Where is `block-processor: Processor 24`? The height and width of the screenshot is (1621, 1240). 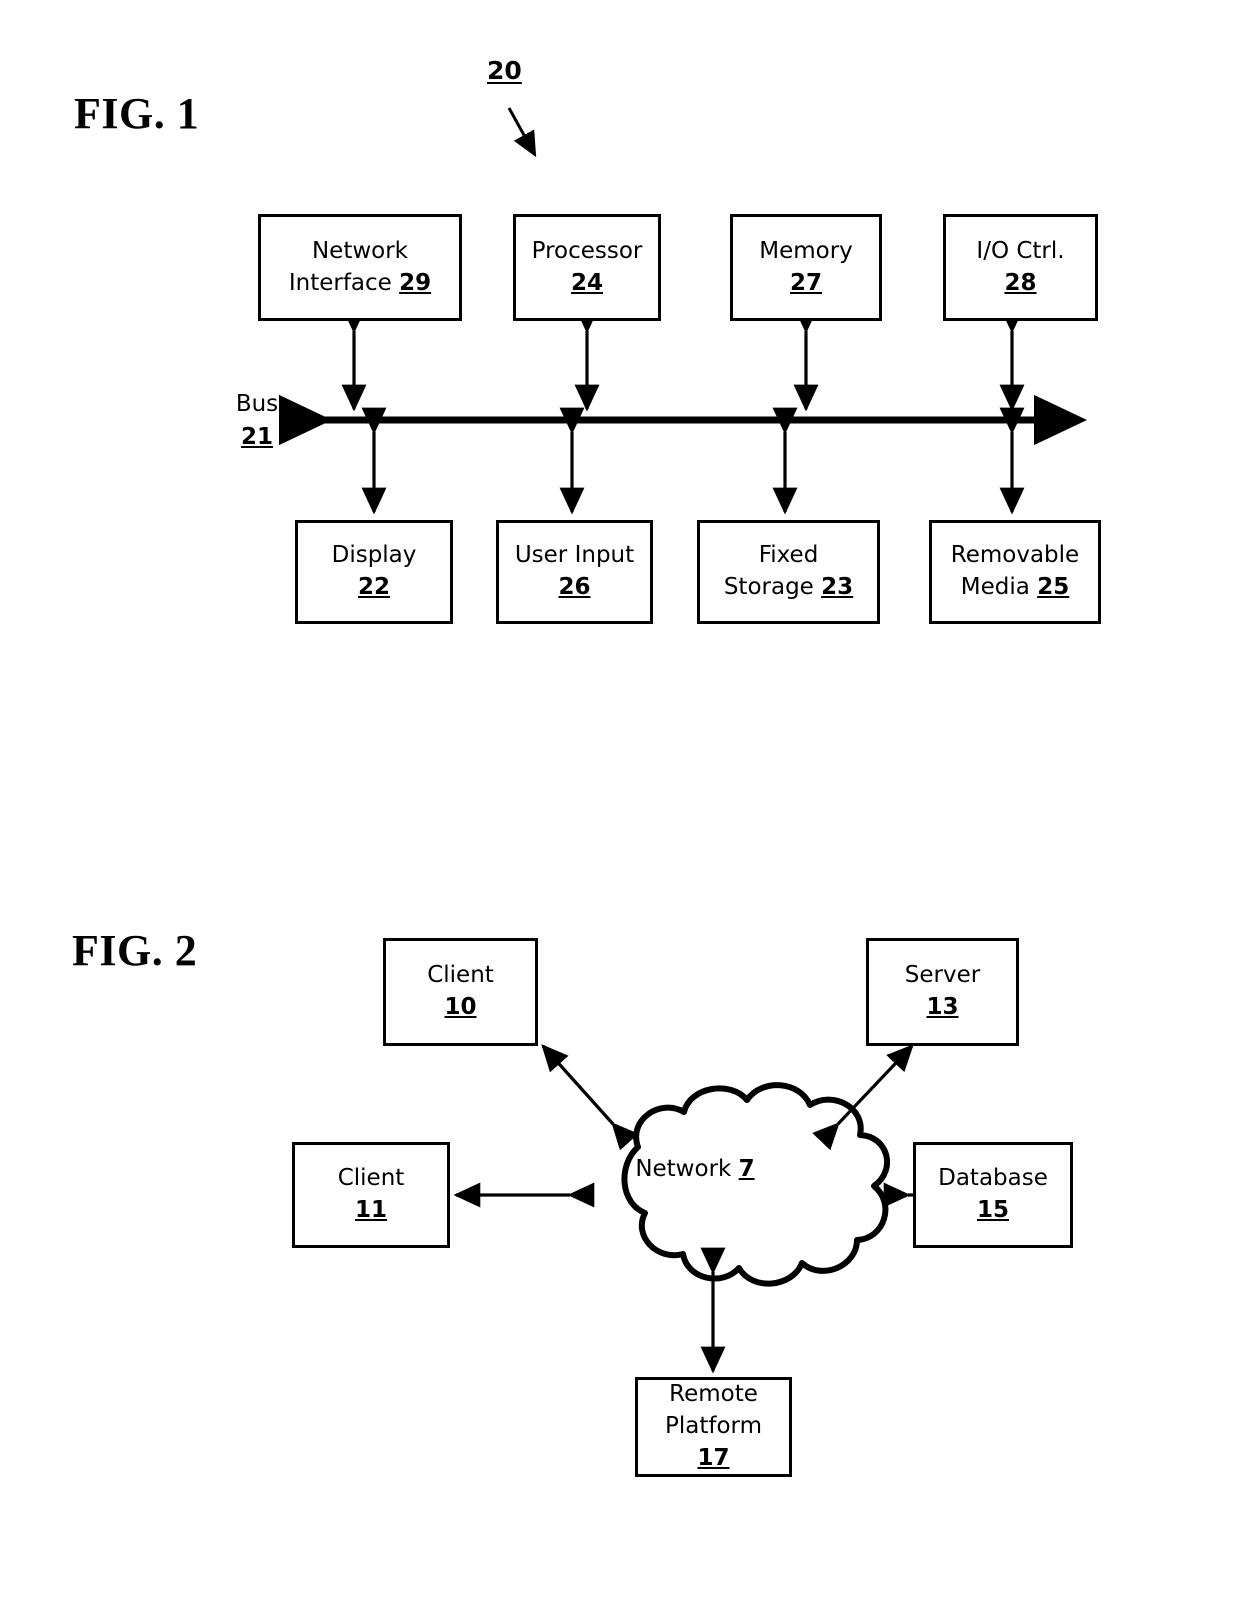
block-processor: Processor 24 is located at coordinates (587, 267).